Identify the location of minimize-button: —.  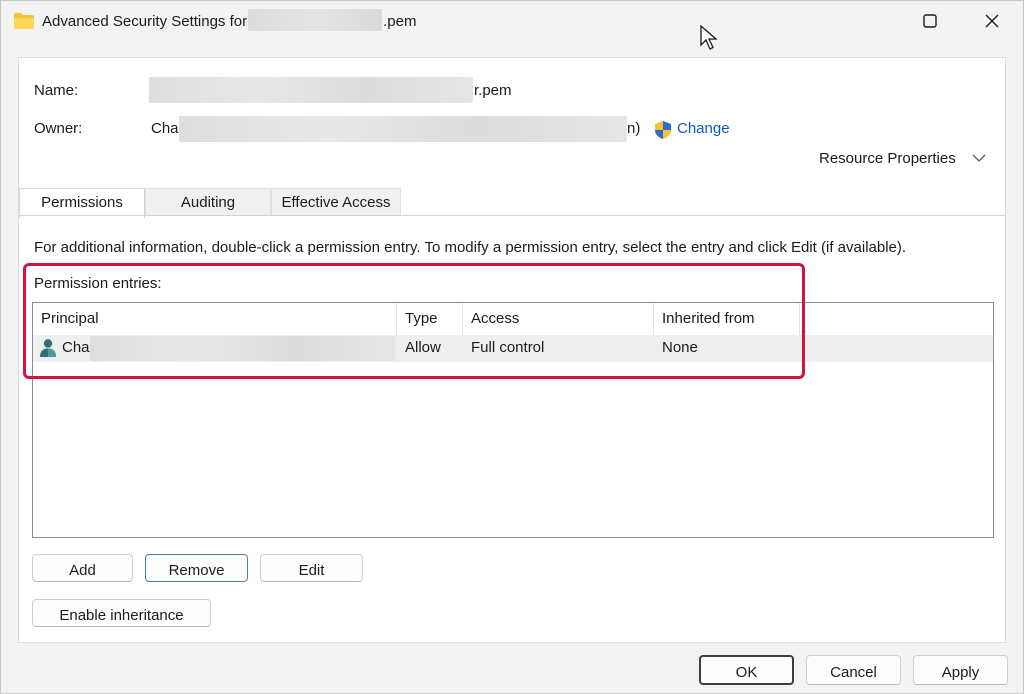
(872, 21).